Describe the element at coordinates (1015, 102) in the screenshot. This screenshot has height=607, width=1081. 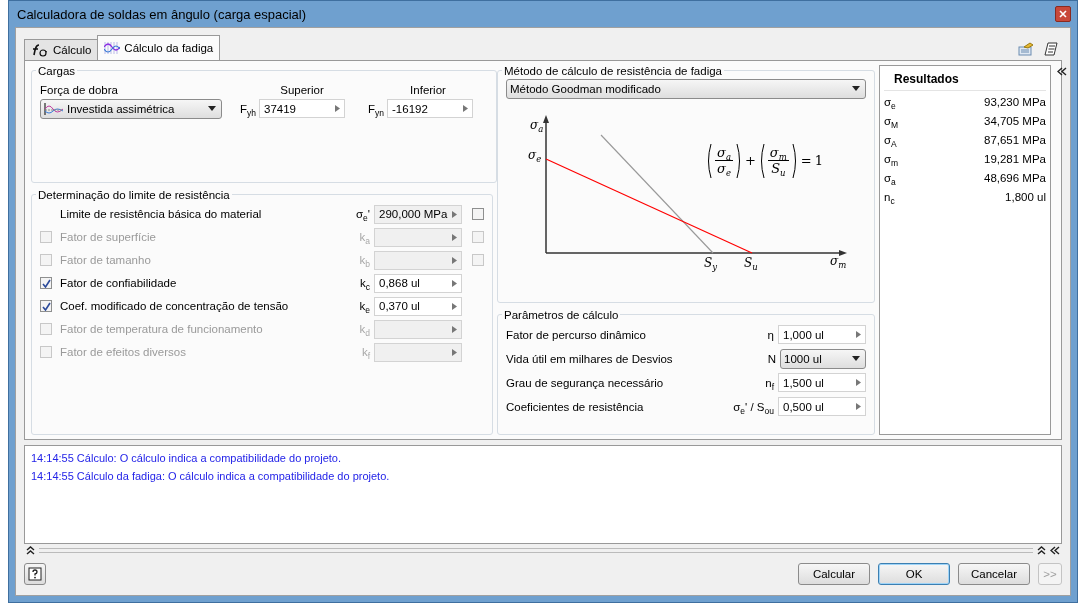
I see `result-value: 93,230 MPa` at that location.